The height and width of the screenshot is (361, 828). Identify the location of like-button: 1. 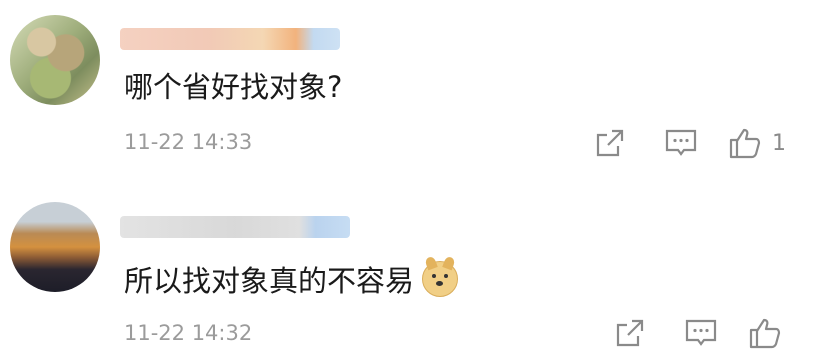
(757, 143).